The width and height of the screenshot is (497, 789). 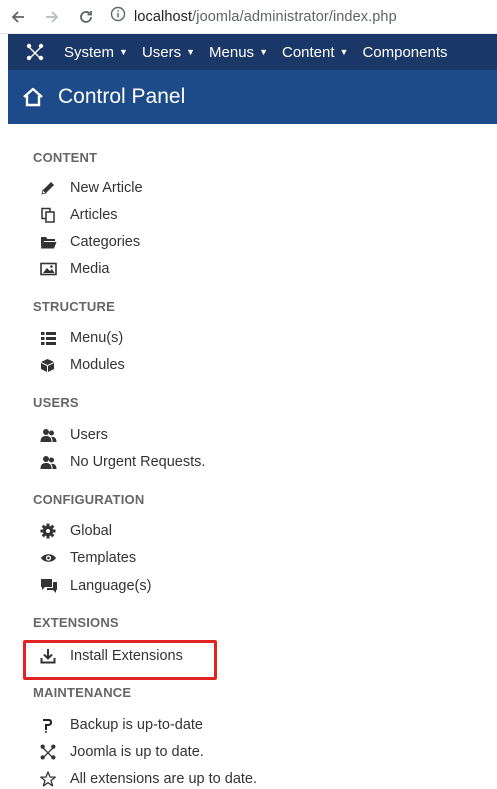 I want to click on item-label: New Article, so click(x=106, y=188).